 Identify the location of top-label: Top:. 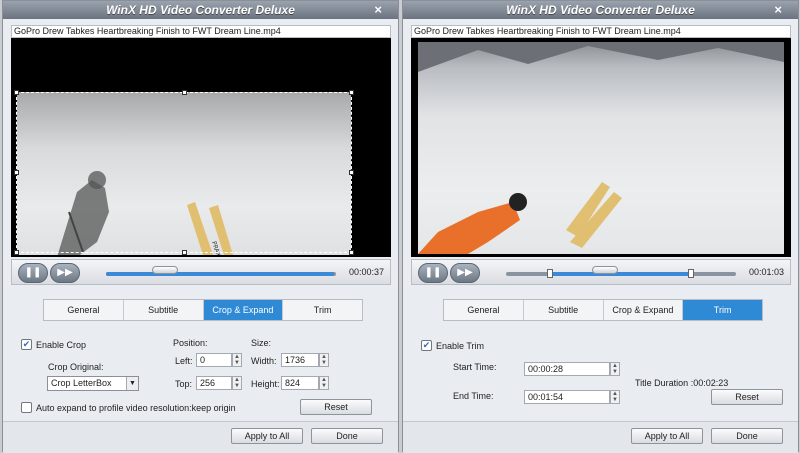
(184, 384).